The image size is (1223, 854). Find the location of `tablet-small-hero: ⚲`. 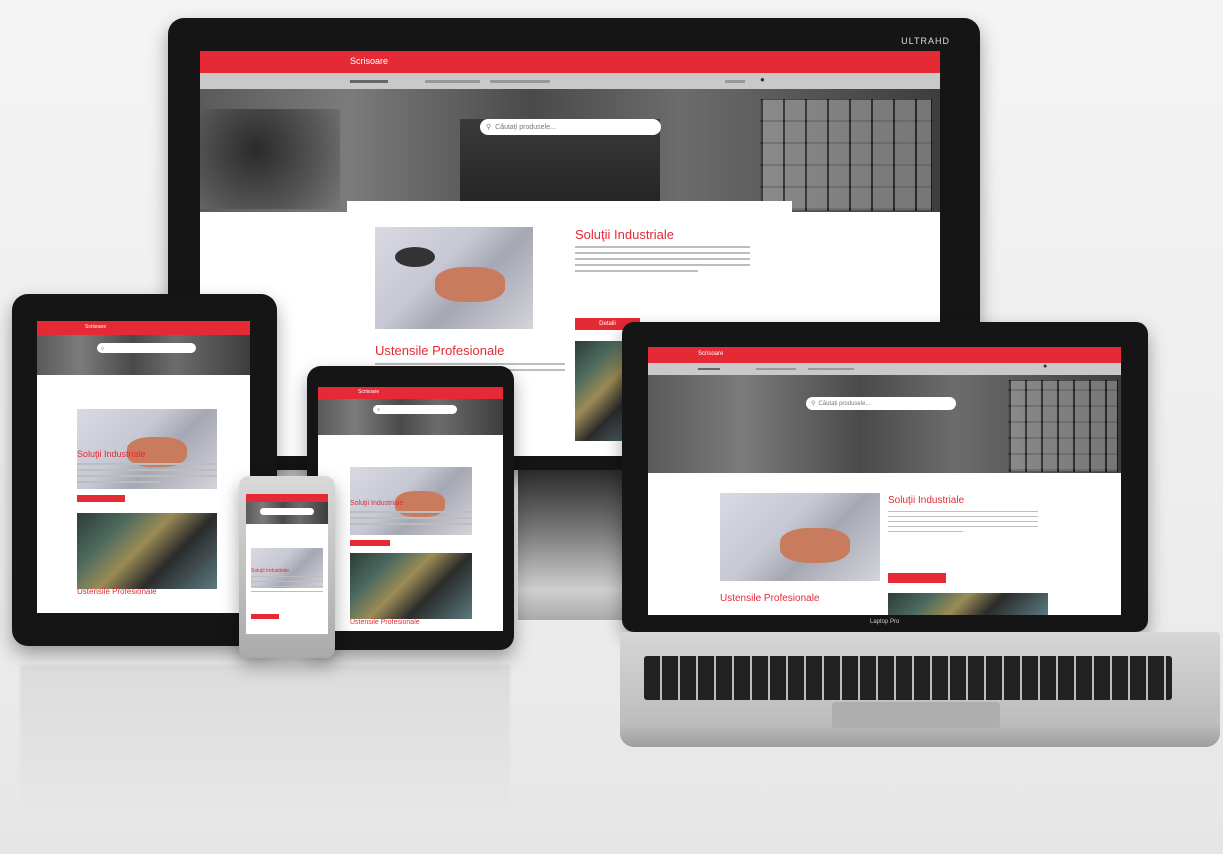

tablet-small-hero: ⚲ is located at coordinates (410, 417).